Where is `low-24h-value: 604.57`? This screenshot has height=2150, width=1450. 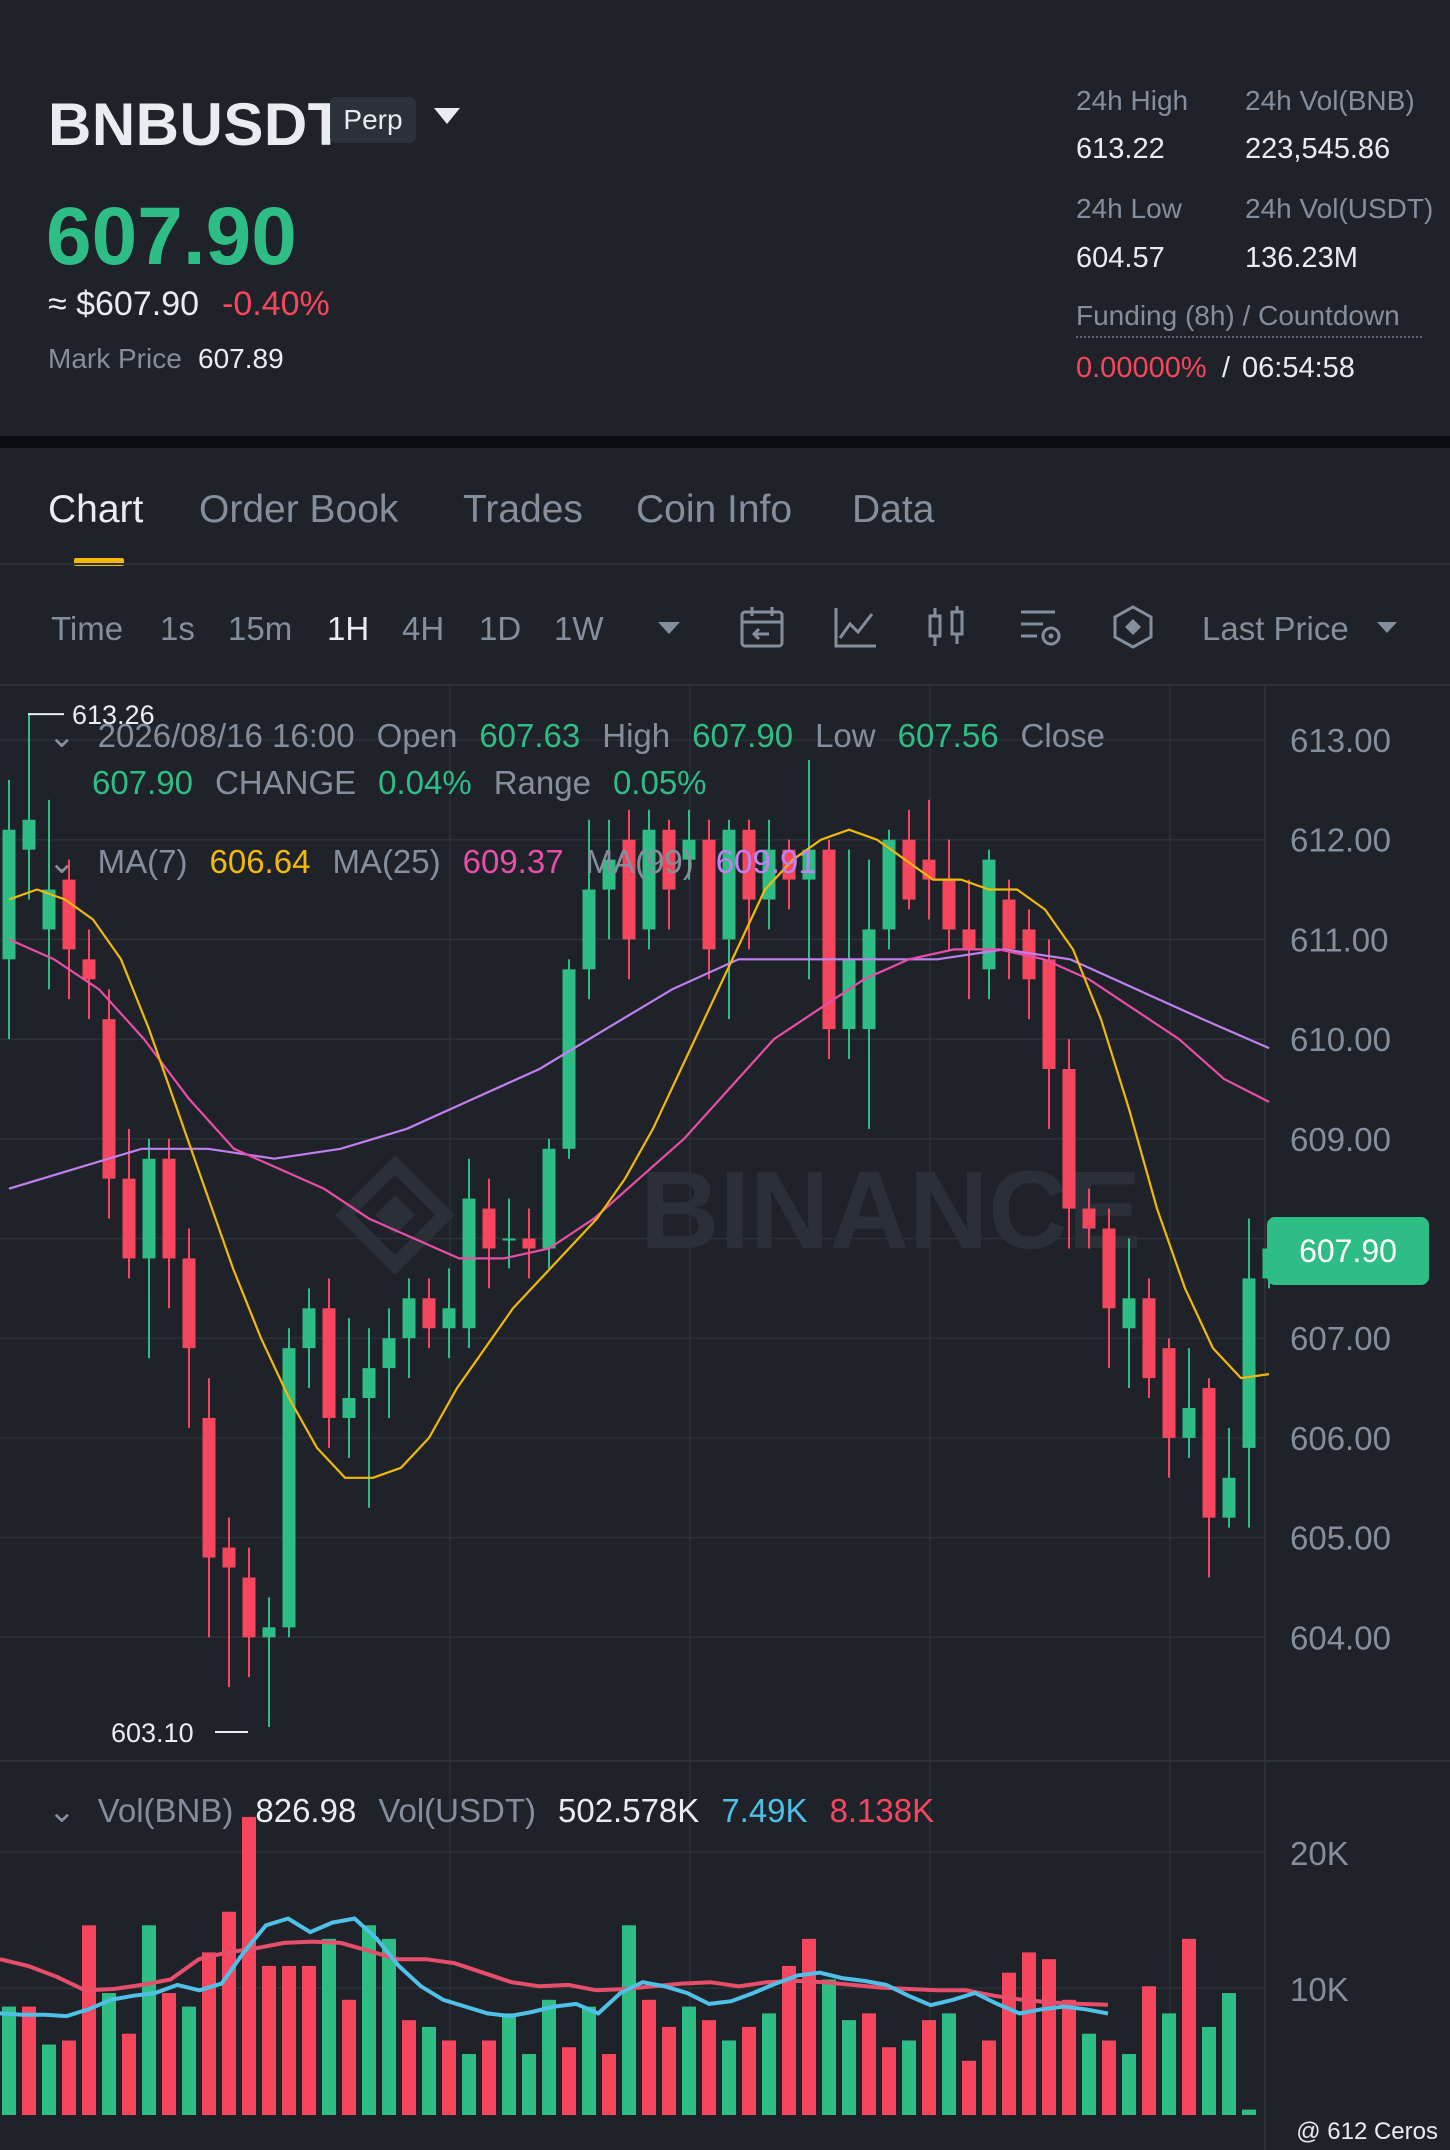 low-24h-value: 604.57 is located at coordinates (1120, 258).